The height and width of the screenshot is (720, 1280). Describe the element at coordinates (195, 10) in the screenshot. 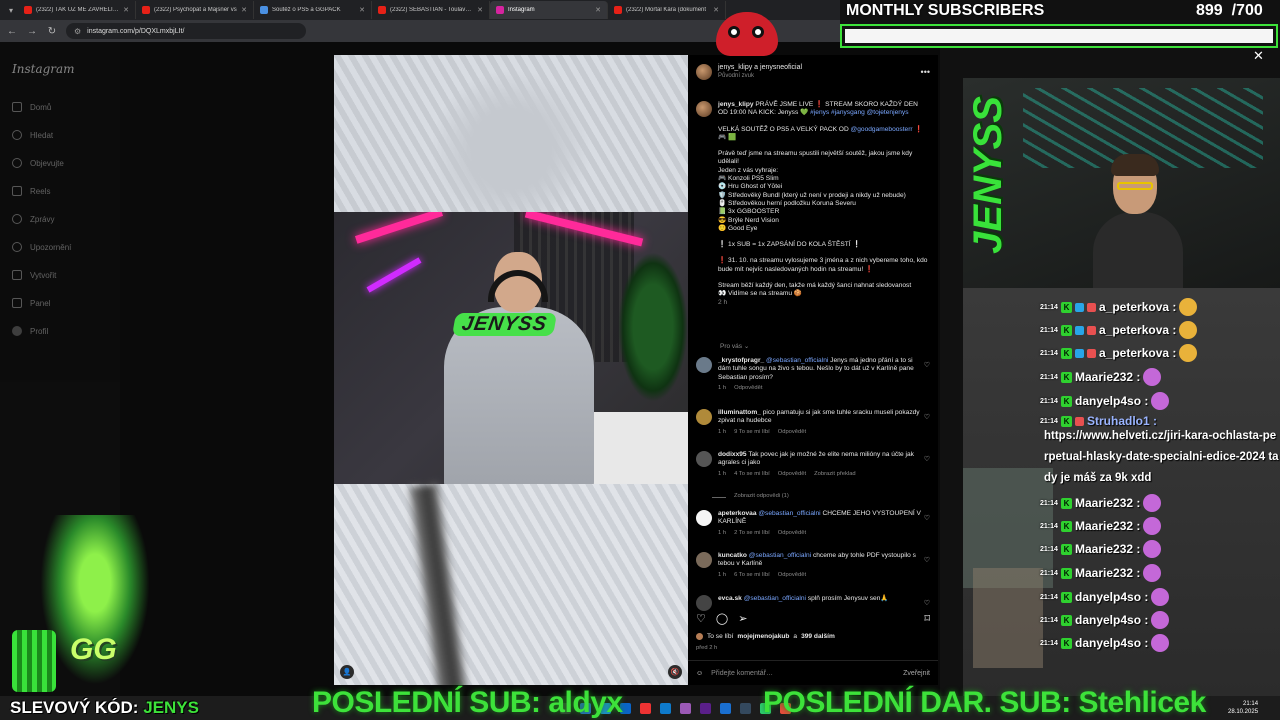

I see `browser-tab: (2322) Psychopat a Majsner vs ✕` at that location.